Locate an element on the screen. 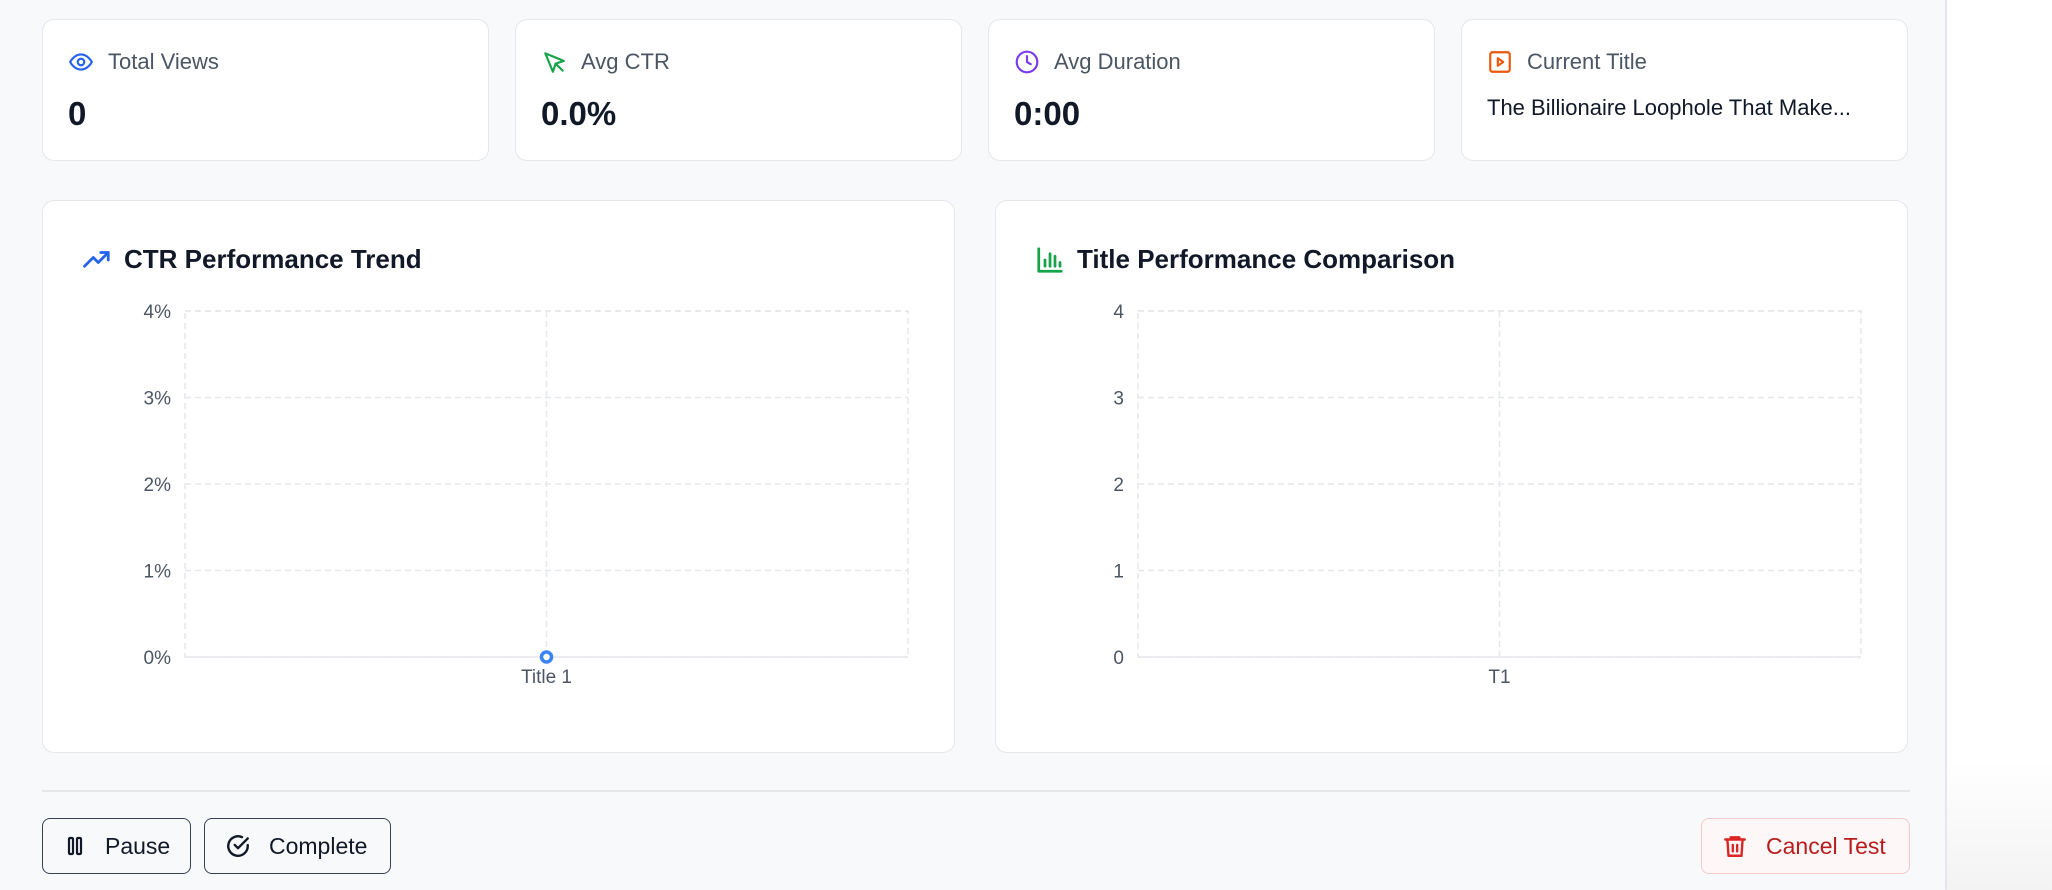 Image resolution: width=2052 pixels, height=890 pixels. ctr-chart-point is located at coordinates (546, 657).